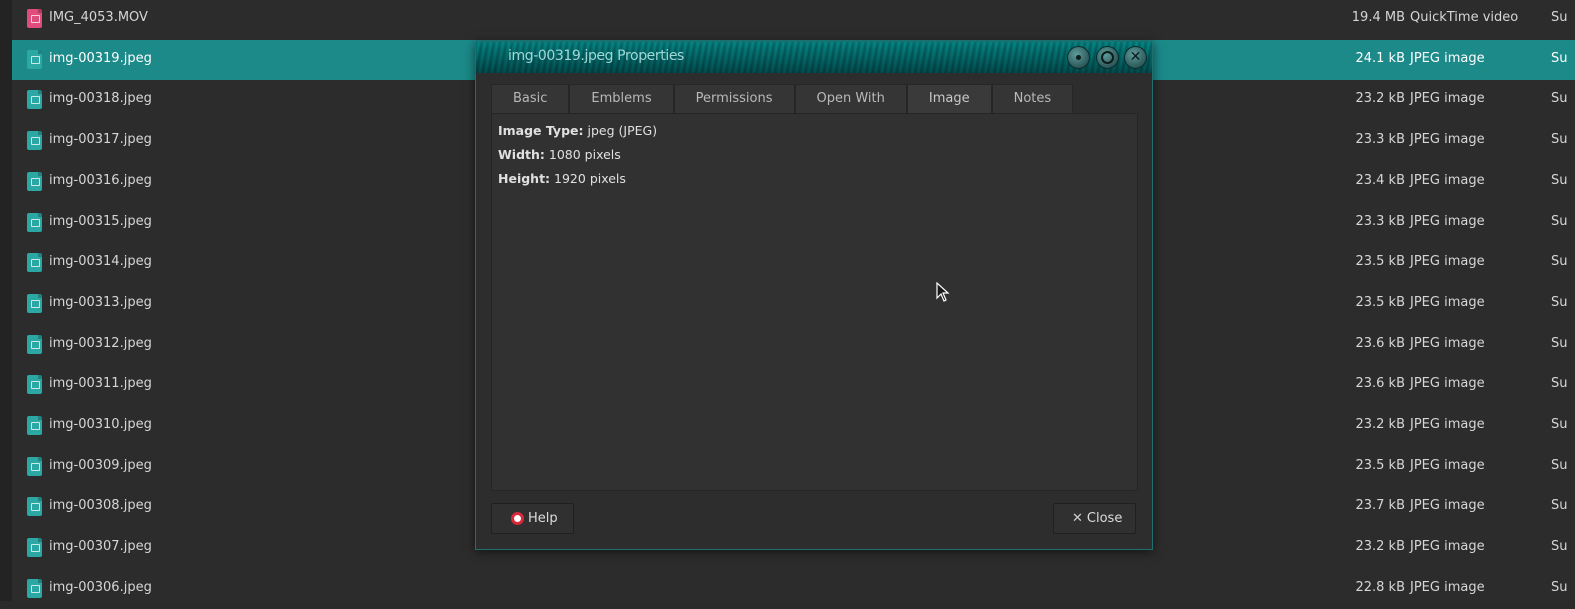 The height and width of the screenshot is (609, 1575). What do you see at coordinates (100, 506) in the screenshot?
I see `file-name: img-00308.jpeg` at bounding box center [100, 506].